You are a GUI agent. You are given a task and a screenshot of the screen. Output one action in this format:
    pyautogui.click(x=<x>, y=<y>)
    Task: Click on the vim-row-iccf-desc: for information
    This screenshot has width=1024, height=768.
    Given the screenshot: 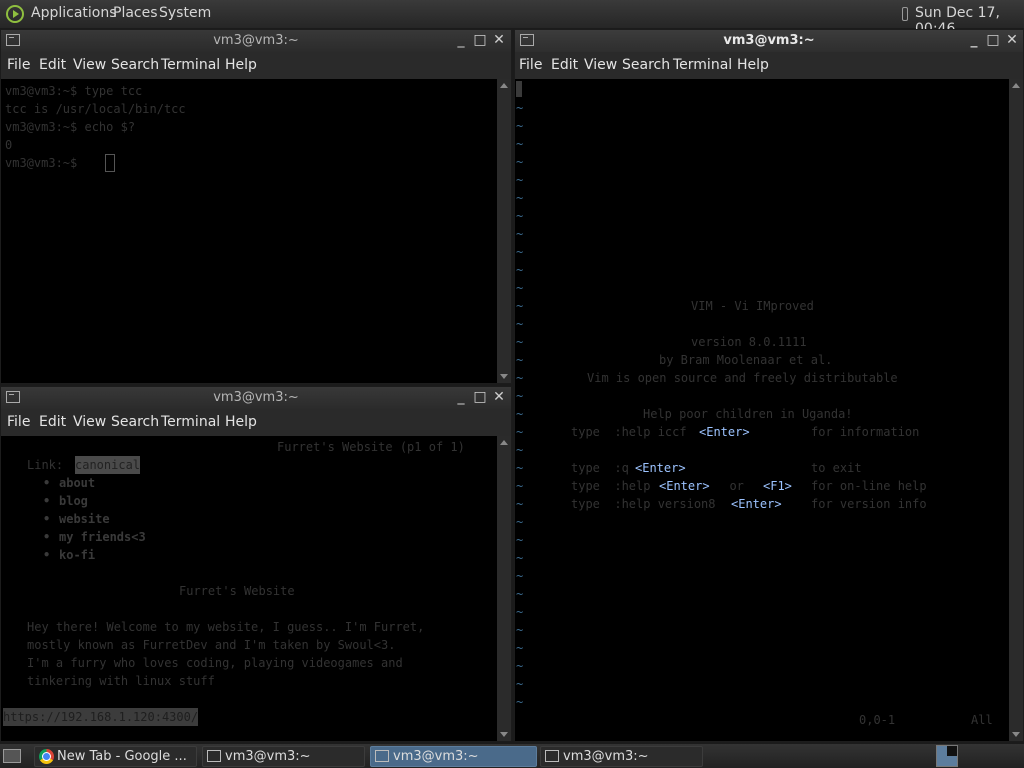 What is the action you would take?
    pyautogui.click(x=865, y=432)
    